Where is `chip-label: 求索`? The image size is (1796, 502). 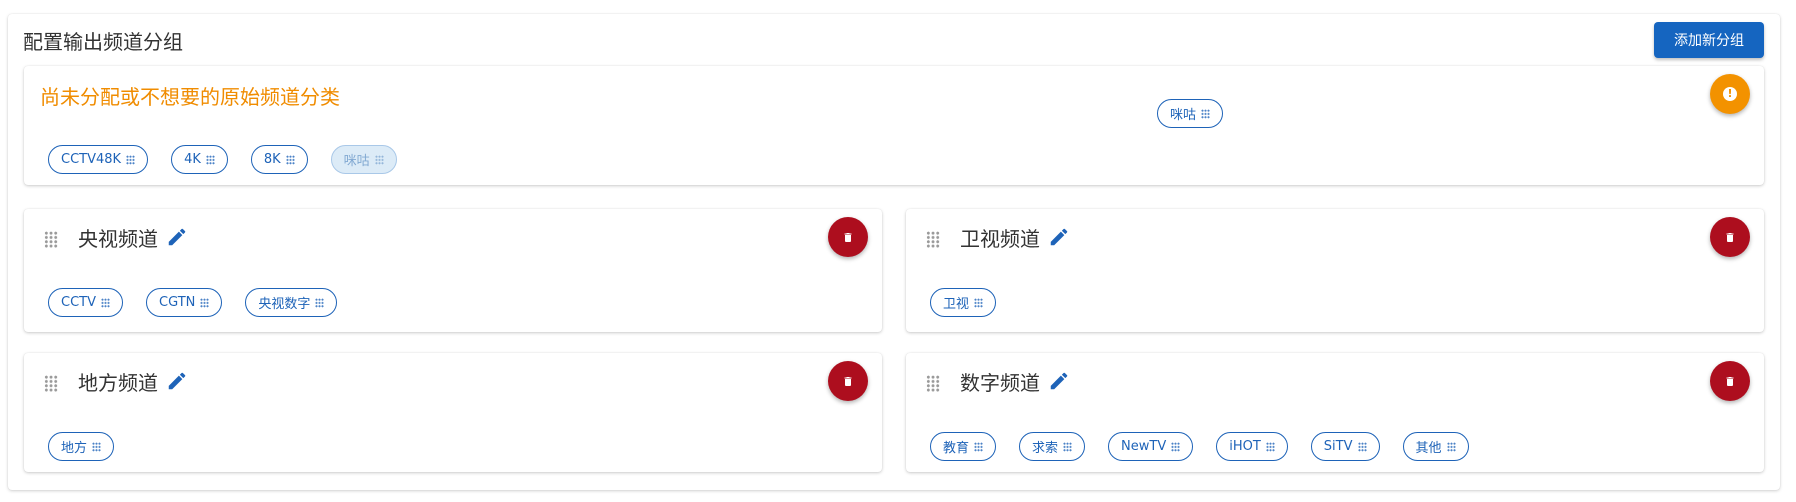
chip-label: 求索 is located at coordinates (1045, 448).